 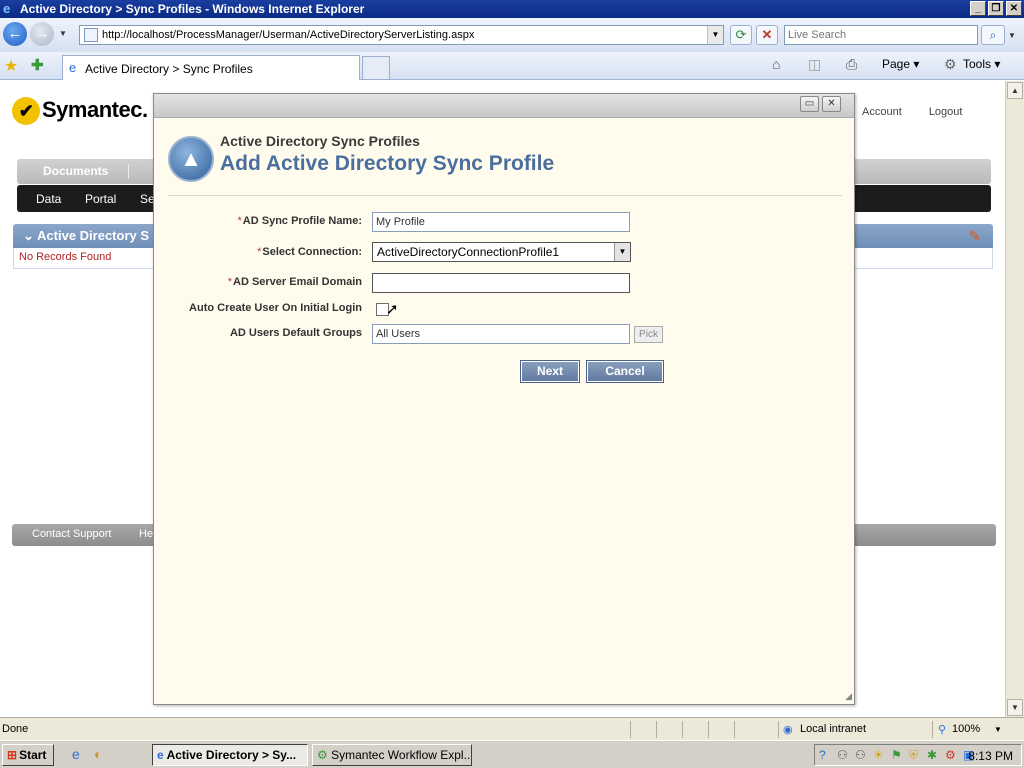 What do you see at coordinates (860, 755) in the screenshot?
I see `users-icon: ⚇` at bounding box center [860, 755].